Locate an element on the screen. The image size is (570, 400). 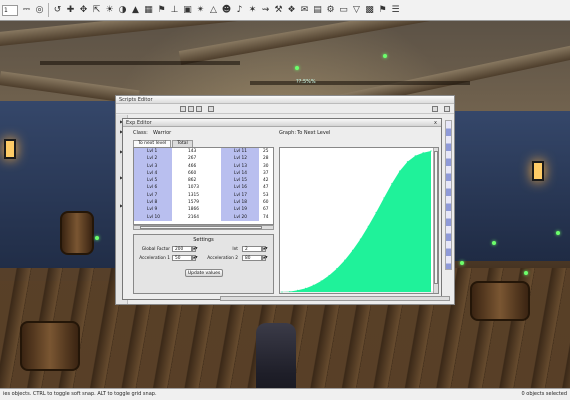
level-cell: Lvl 11 is located at coordinates (240, 151).